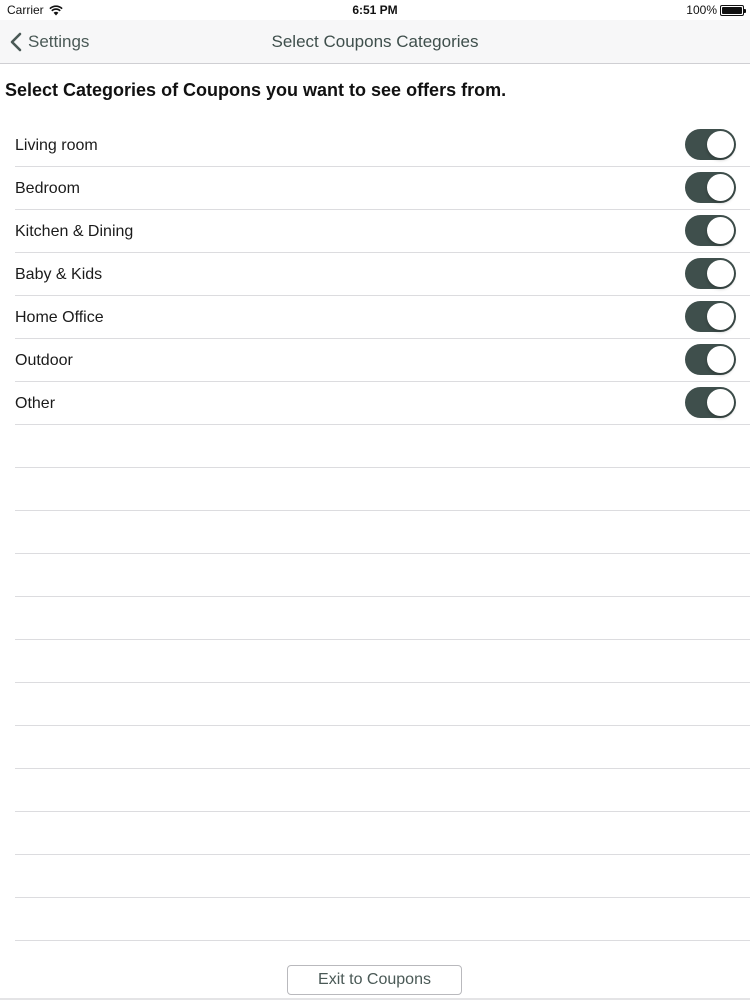 The image size is (750, 1000). What do you see at coordinates (382, 403) in the screenshot?
I see `category-row: Other` at bounding box center [382, 403].